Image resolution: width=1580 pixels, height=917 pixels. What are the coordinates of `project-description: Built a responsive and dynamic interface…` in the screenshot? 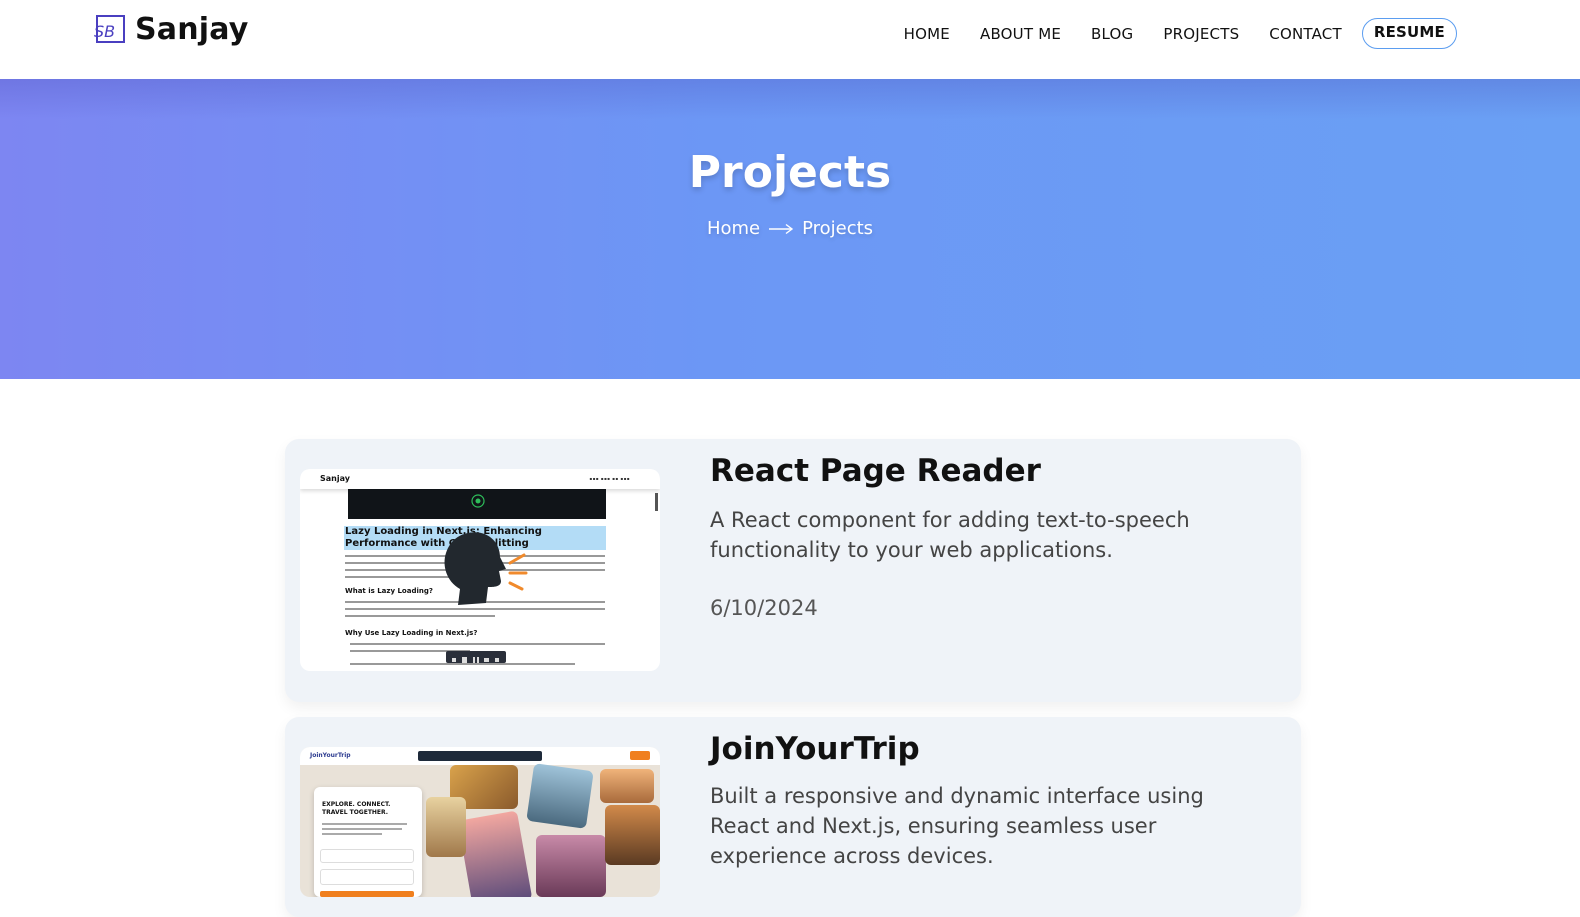 It's located at (957, 826).